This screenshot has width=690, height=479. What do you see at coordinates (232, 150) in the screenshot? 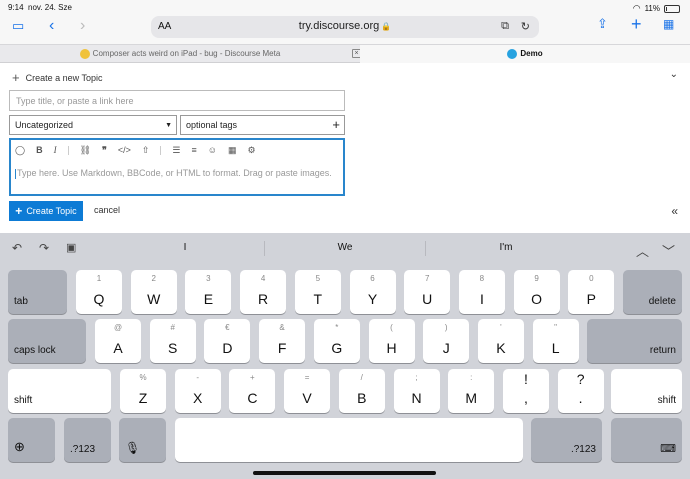
I see `calendar-icon: ▦` at bounding box center [232, 150].